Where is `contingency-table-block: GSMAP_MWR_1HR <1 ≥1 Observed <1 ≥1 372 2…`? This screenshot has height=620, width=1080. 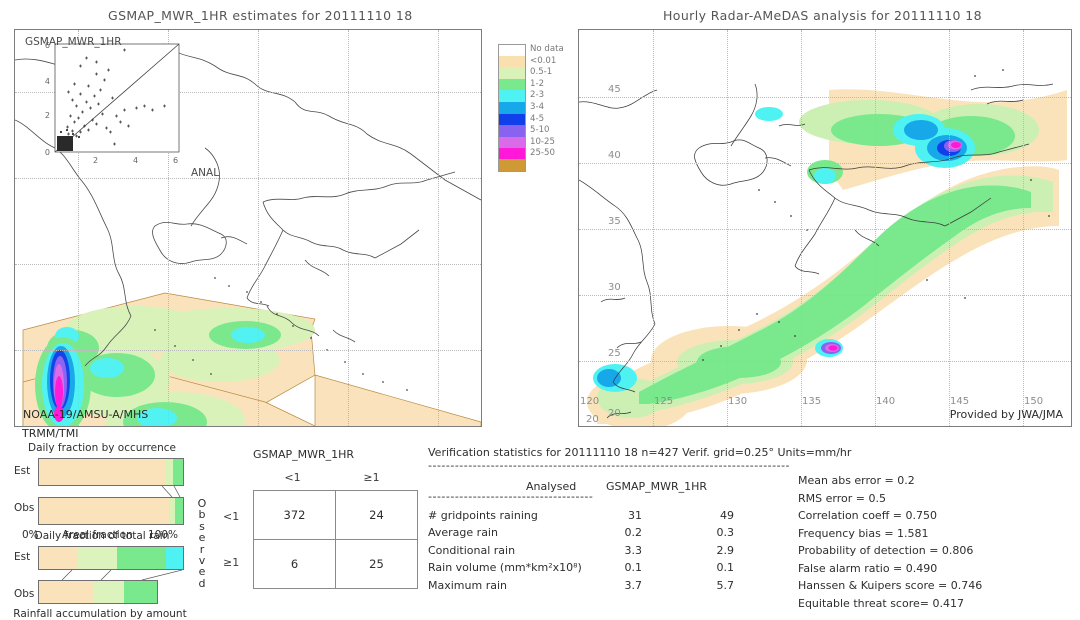
contingency-table-block: GSMAP_MWR_1HR <1 ≥1 Observed <1 ≥1 372 2… is located at coordinates (306, 518).